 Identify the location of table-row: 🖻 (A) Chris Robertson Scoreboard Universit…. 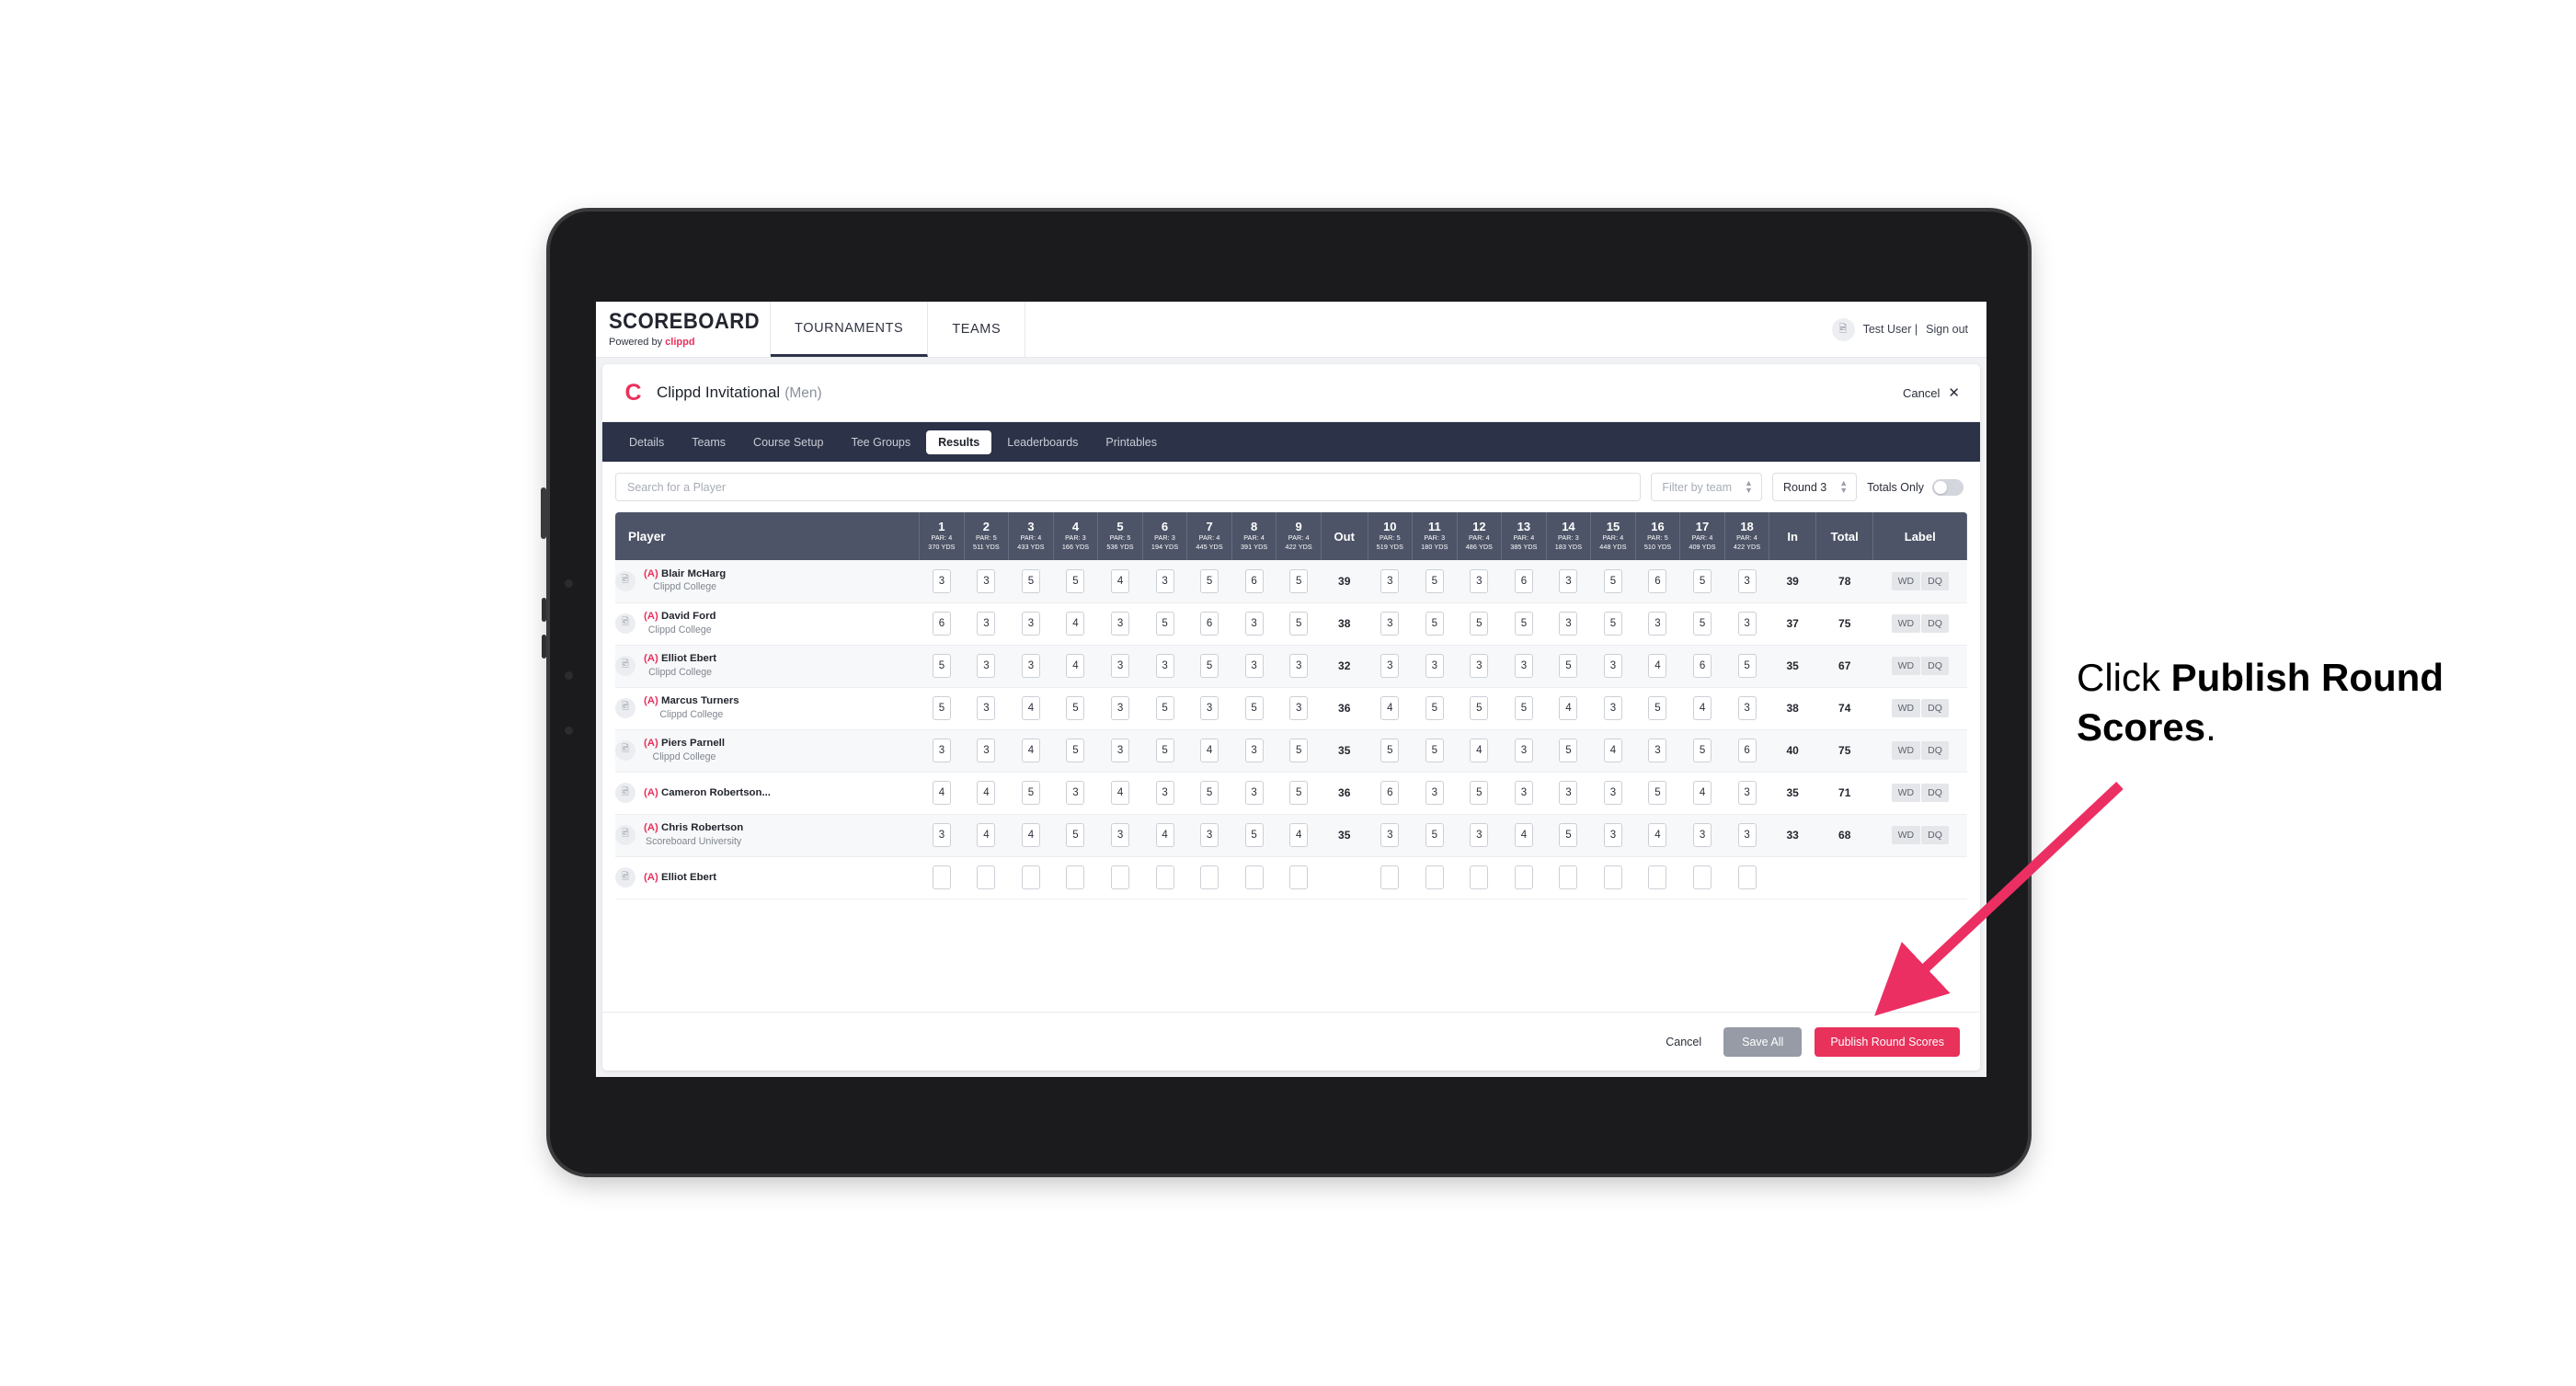
(1291, 835).